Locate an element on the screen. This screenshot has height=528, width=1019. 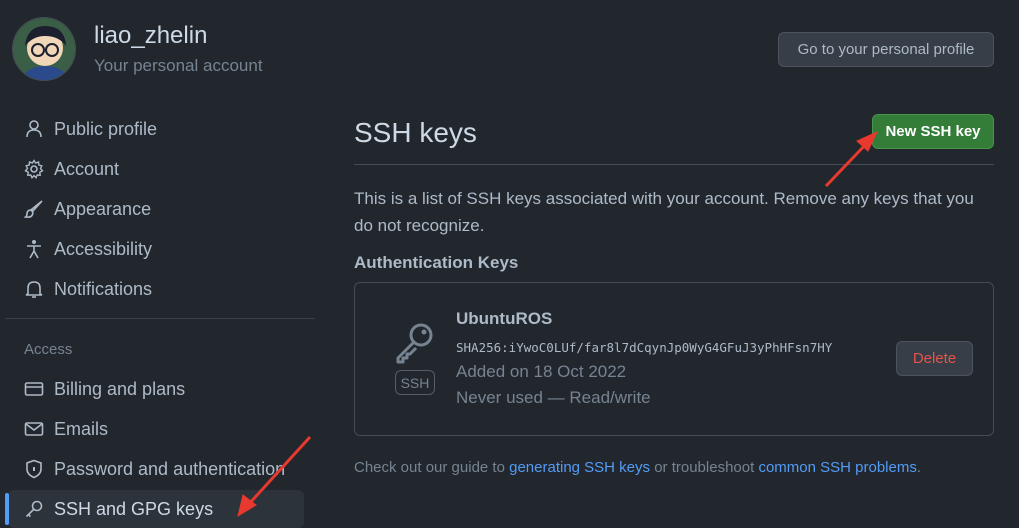
avatar-image is located at coordinates (44, 49).